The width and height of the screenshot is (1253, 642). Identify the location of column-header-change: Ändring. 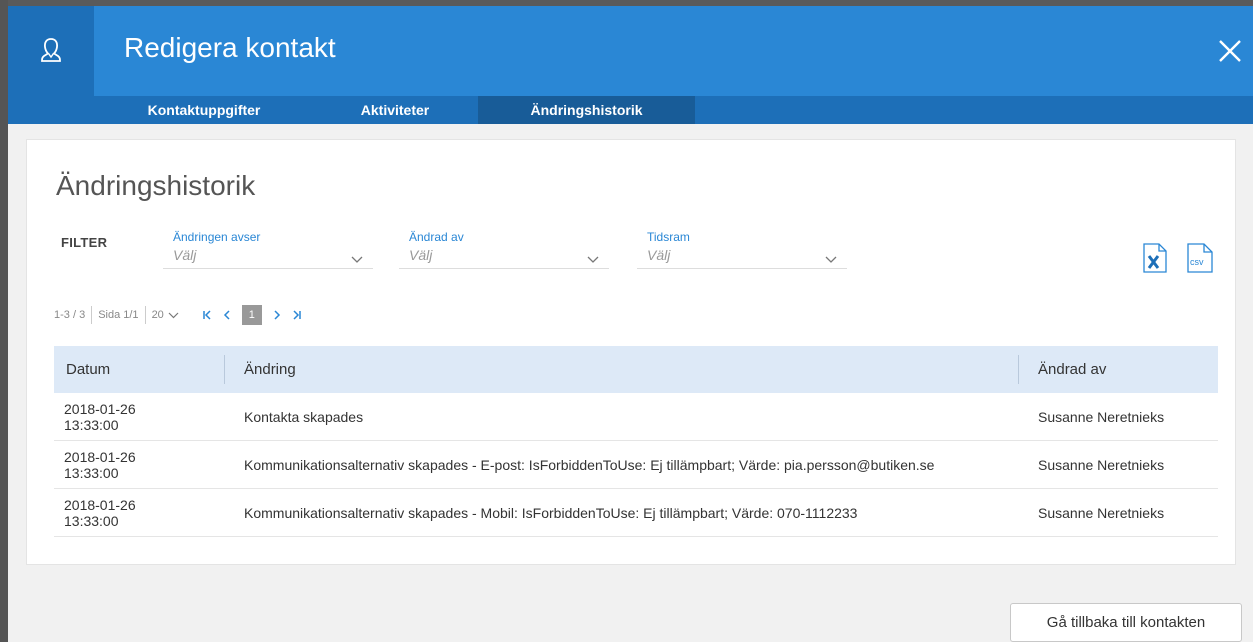
(270, 369).